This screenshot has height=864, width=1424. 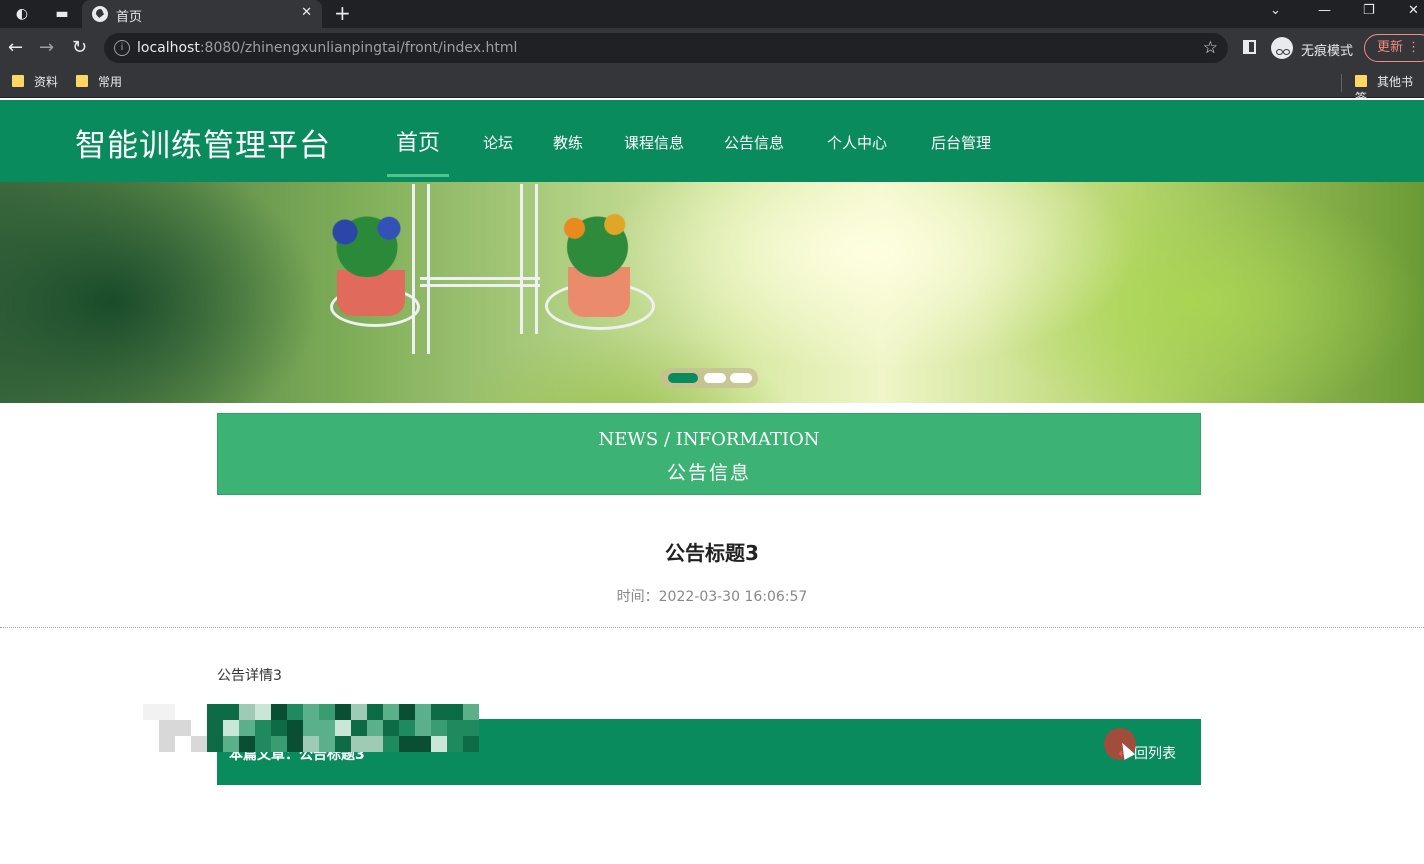 I want to click on carousel-indicators, so click(x=709, y=378).